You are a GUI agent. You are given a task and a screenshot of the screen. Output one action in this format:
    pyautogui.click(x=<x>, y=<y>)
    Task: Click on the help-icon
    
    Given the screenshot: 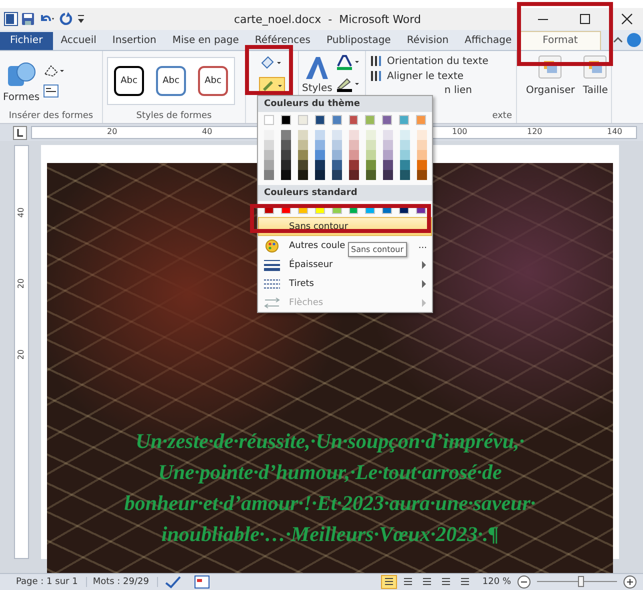 What is the action you would take?
    pyautogui.click(x=634, y=40)
    